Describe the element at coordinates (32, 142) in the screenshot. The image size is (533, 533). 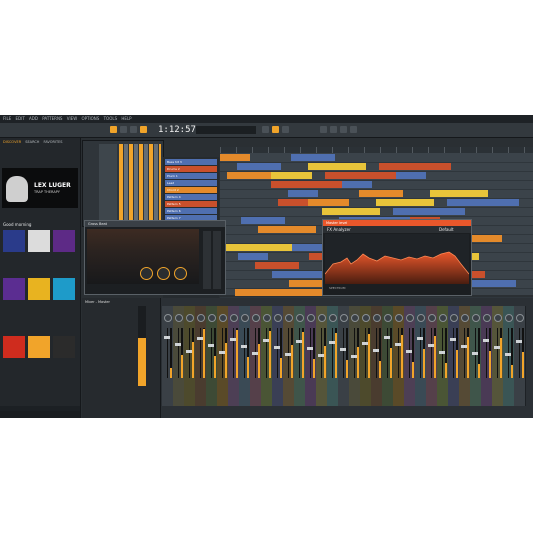
I see `tab-search: SEARCH` at that location.